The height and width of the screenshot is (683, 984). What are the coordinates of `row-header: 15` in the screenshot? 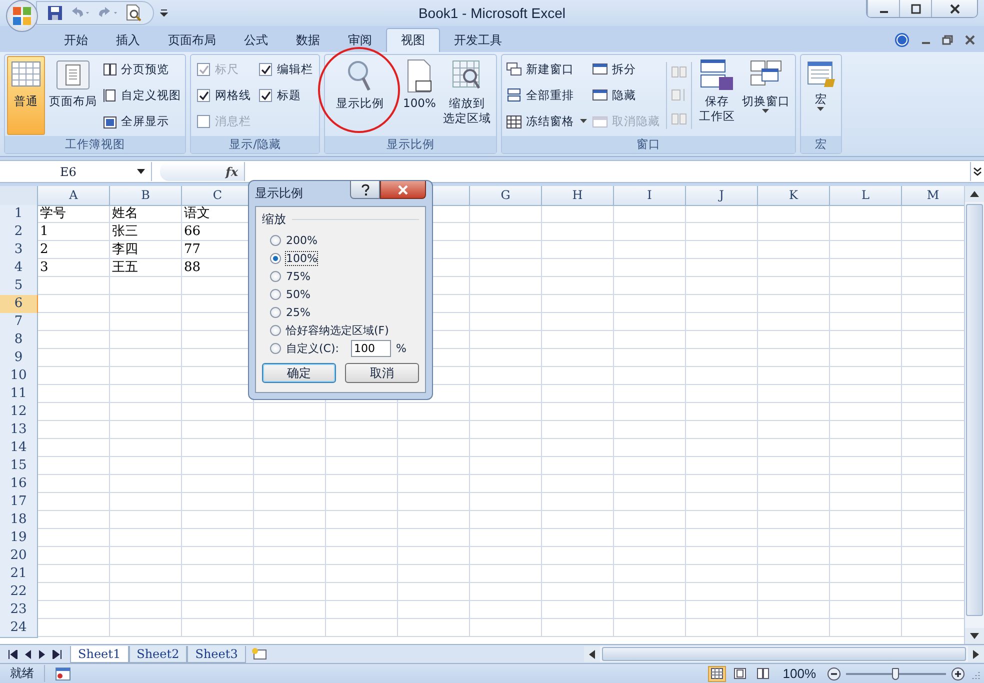 It's located at (19, 466).